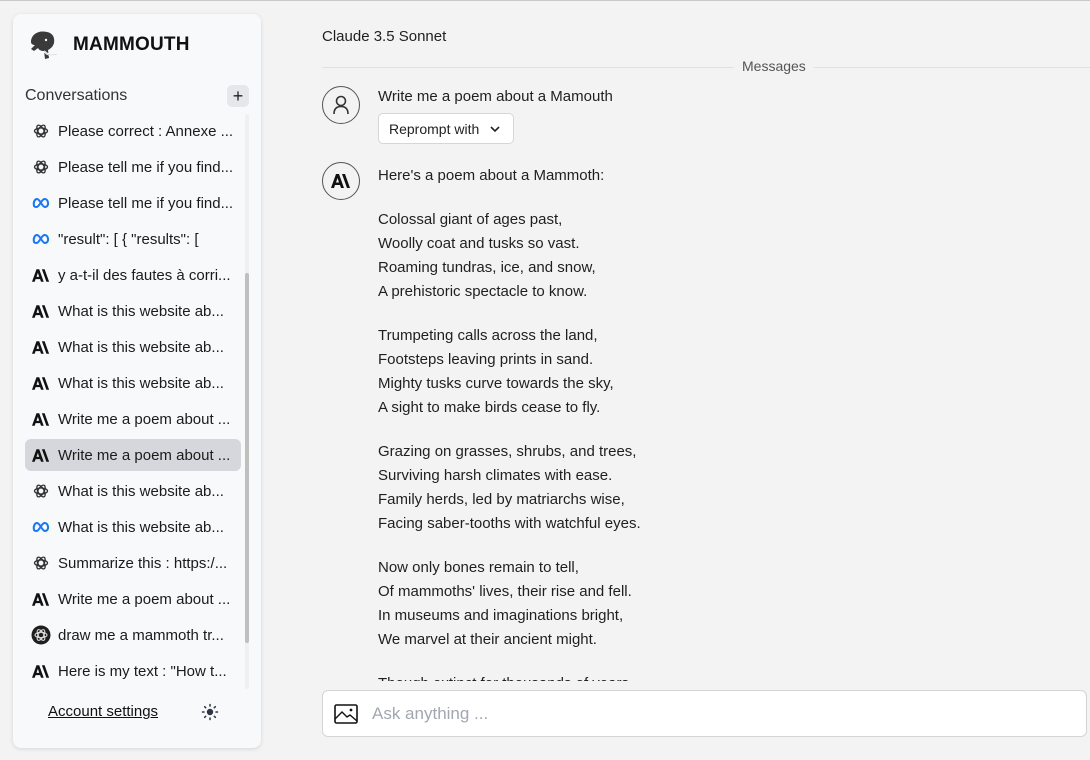 The image size is (1090, 760). Describe the element at coordinates (384, 36) in the screenshot. I see `model-name: Claude 3.5 Sonnet` at that location.